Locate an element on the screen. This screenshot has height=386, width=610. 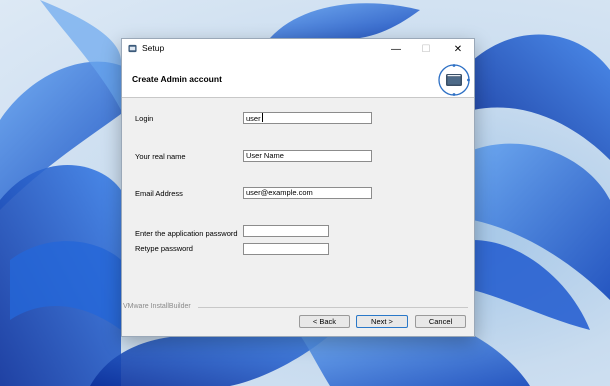
footer-divider is located at coordinates (333, 307).